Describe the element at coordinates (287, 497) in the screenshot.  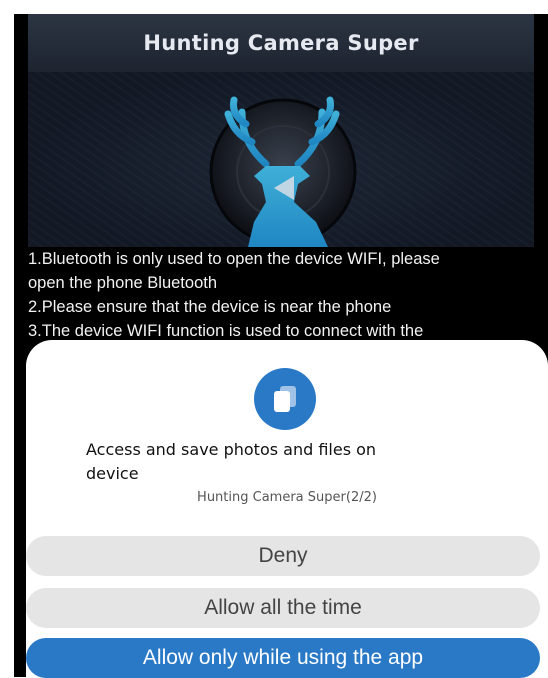
I see `dialog-subtitle: Hunting Camera Super(2/2)` at that location.